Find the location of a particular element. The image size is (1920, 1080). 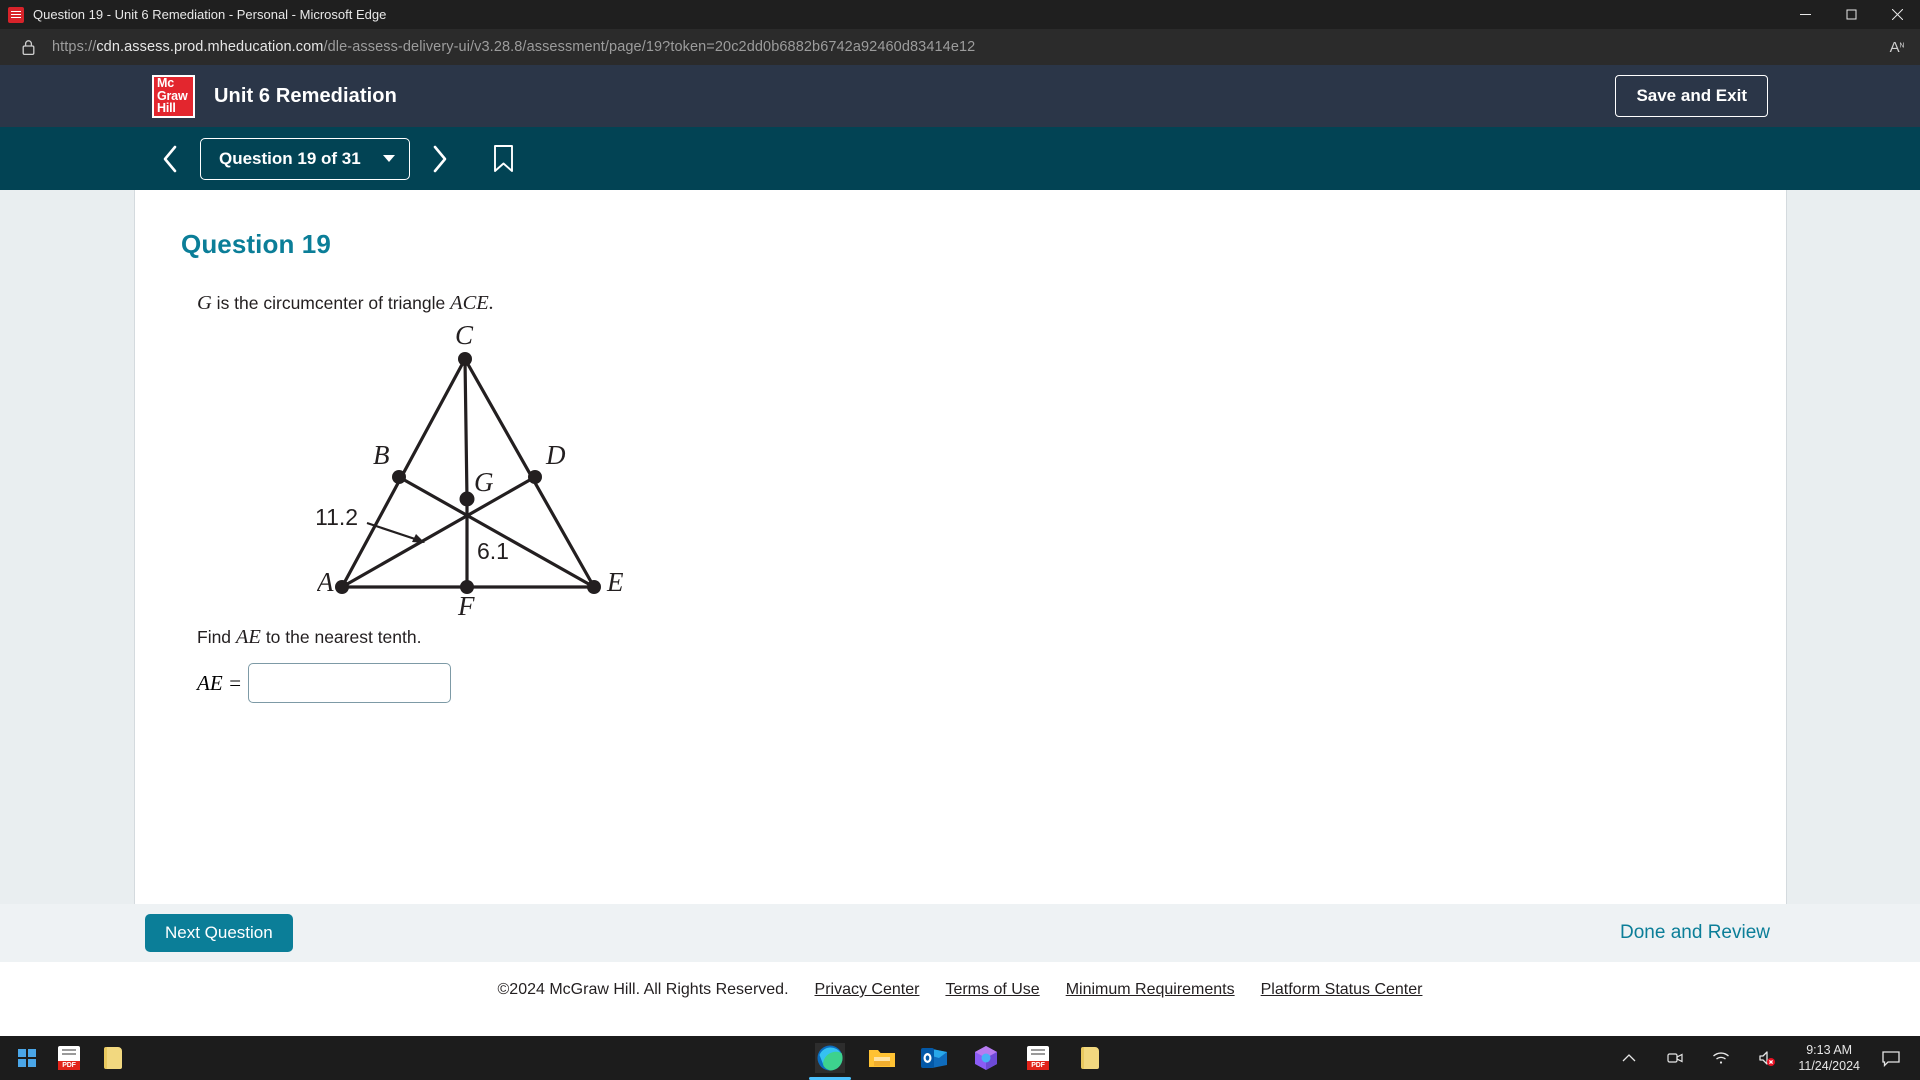

edge-icon is located at coordinates (830, 1061).